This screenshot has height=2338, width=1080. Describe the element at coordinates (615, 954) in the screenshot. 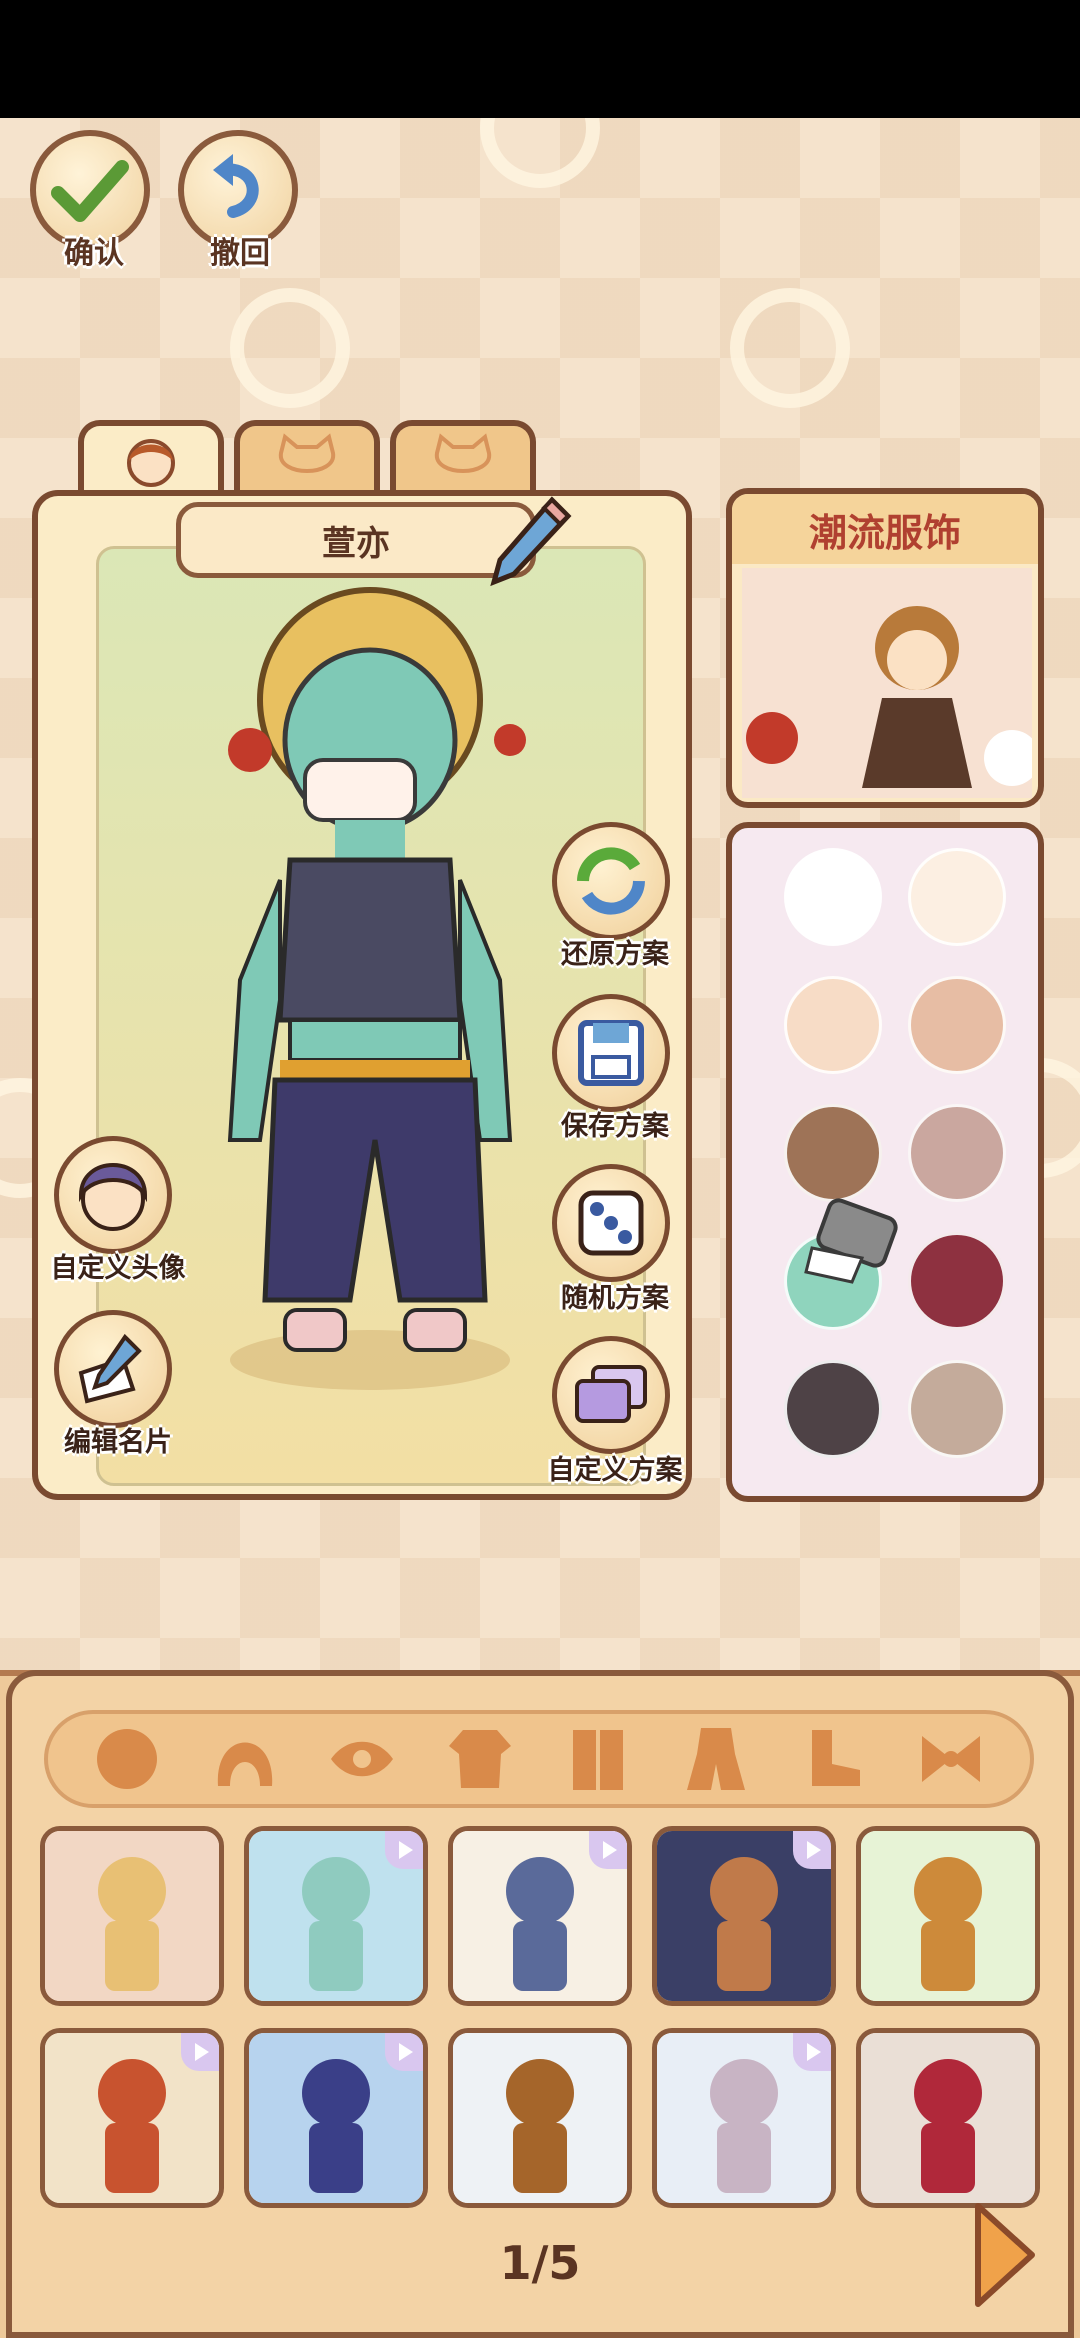

I see `restore-outfit-label: 还原方案` at that location.